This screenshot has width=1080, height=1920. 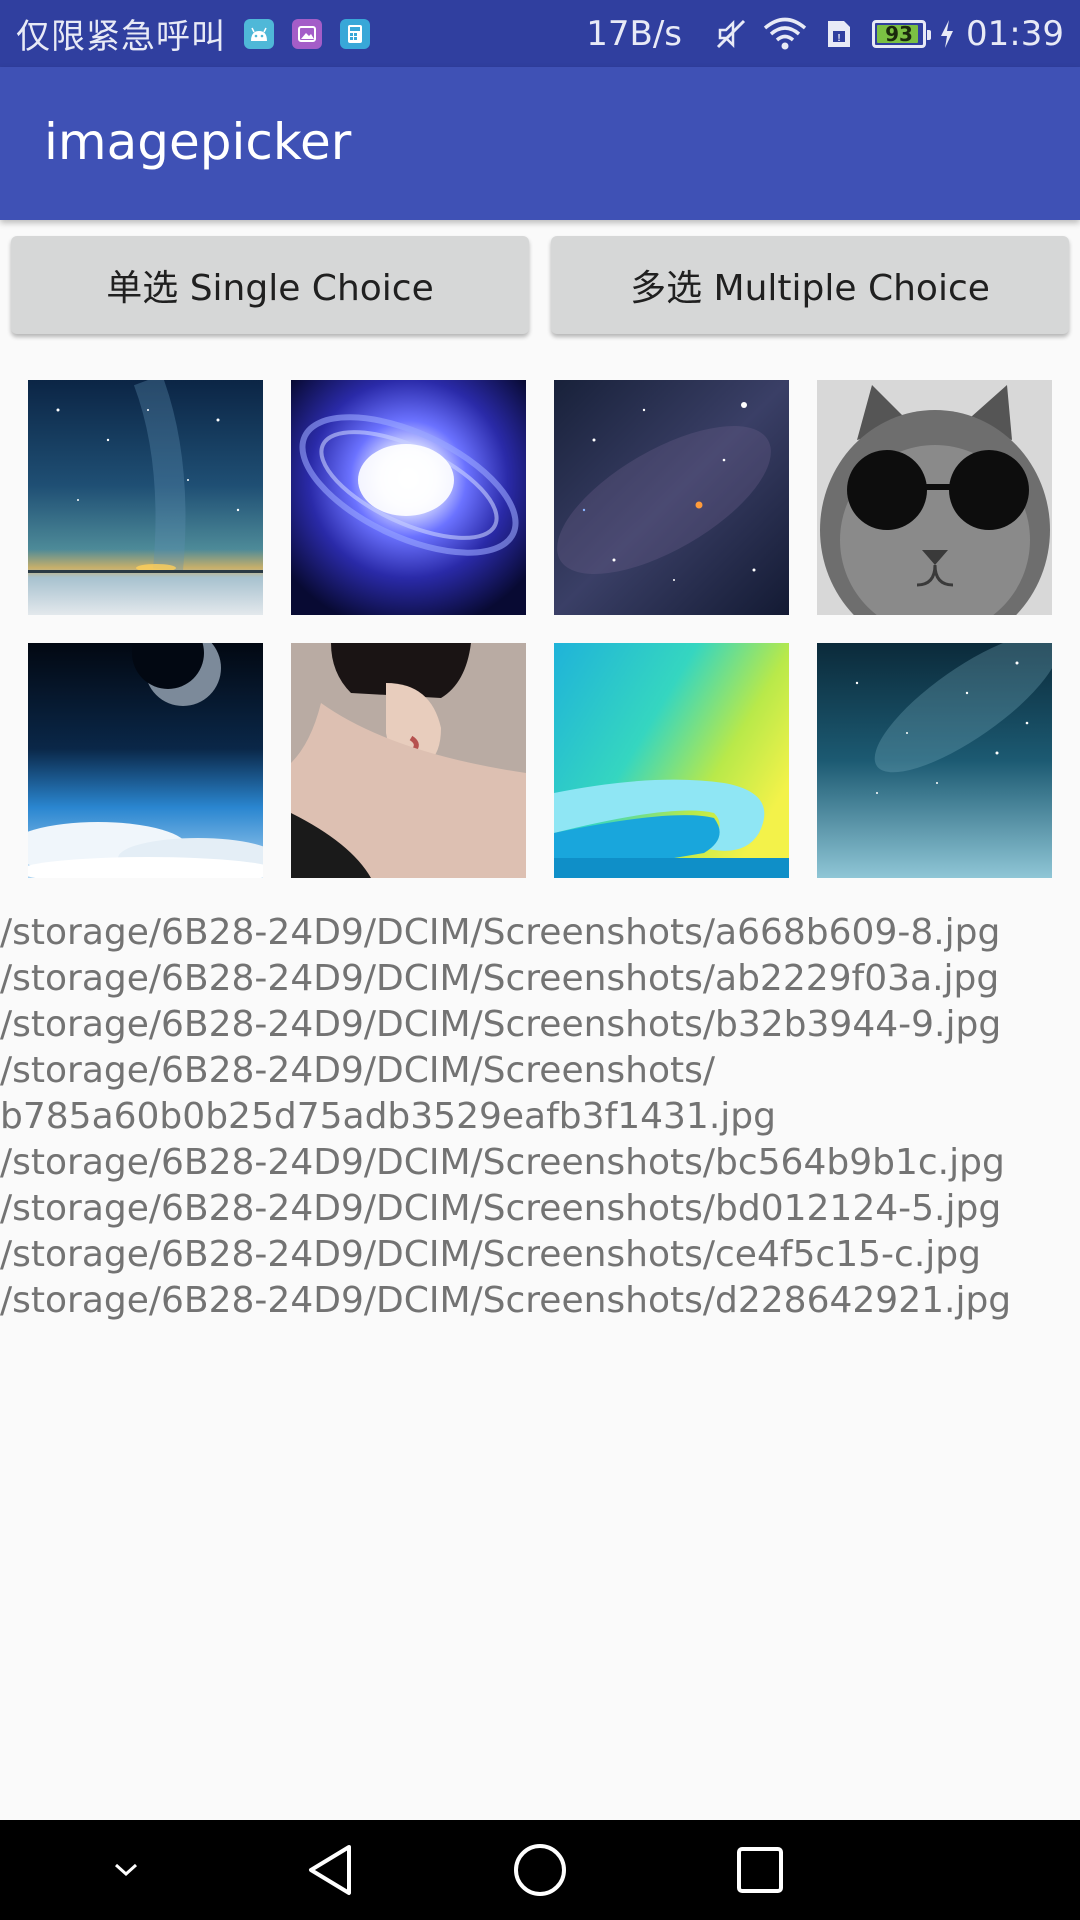 I want to click on android-icon, so click(x=259, y=33).